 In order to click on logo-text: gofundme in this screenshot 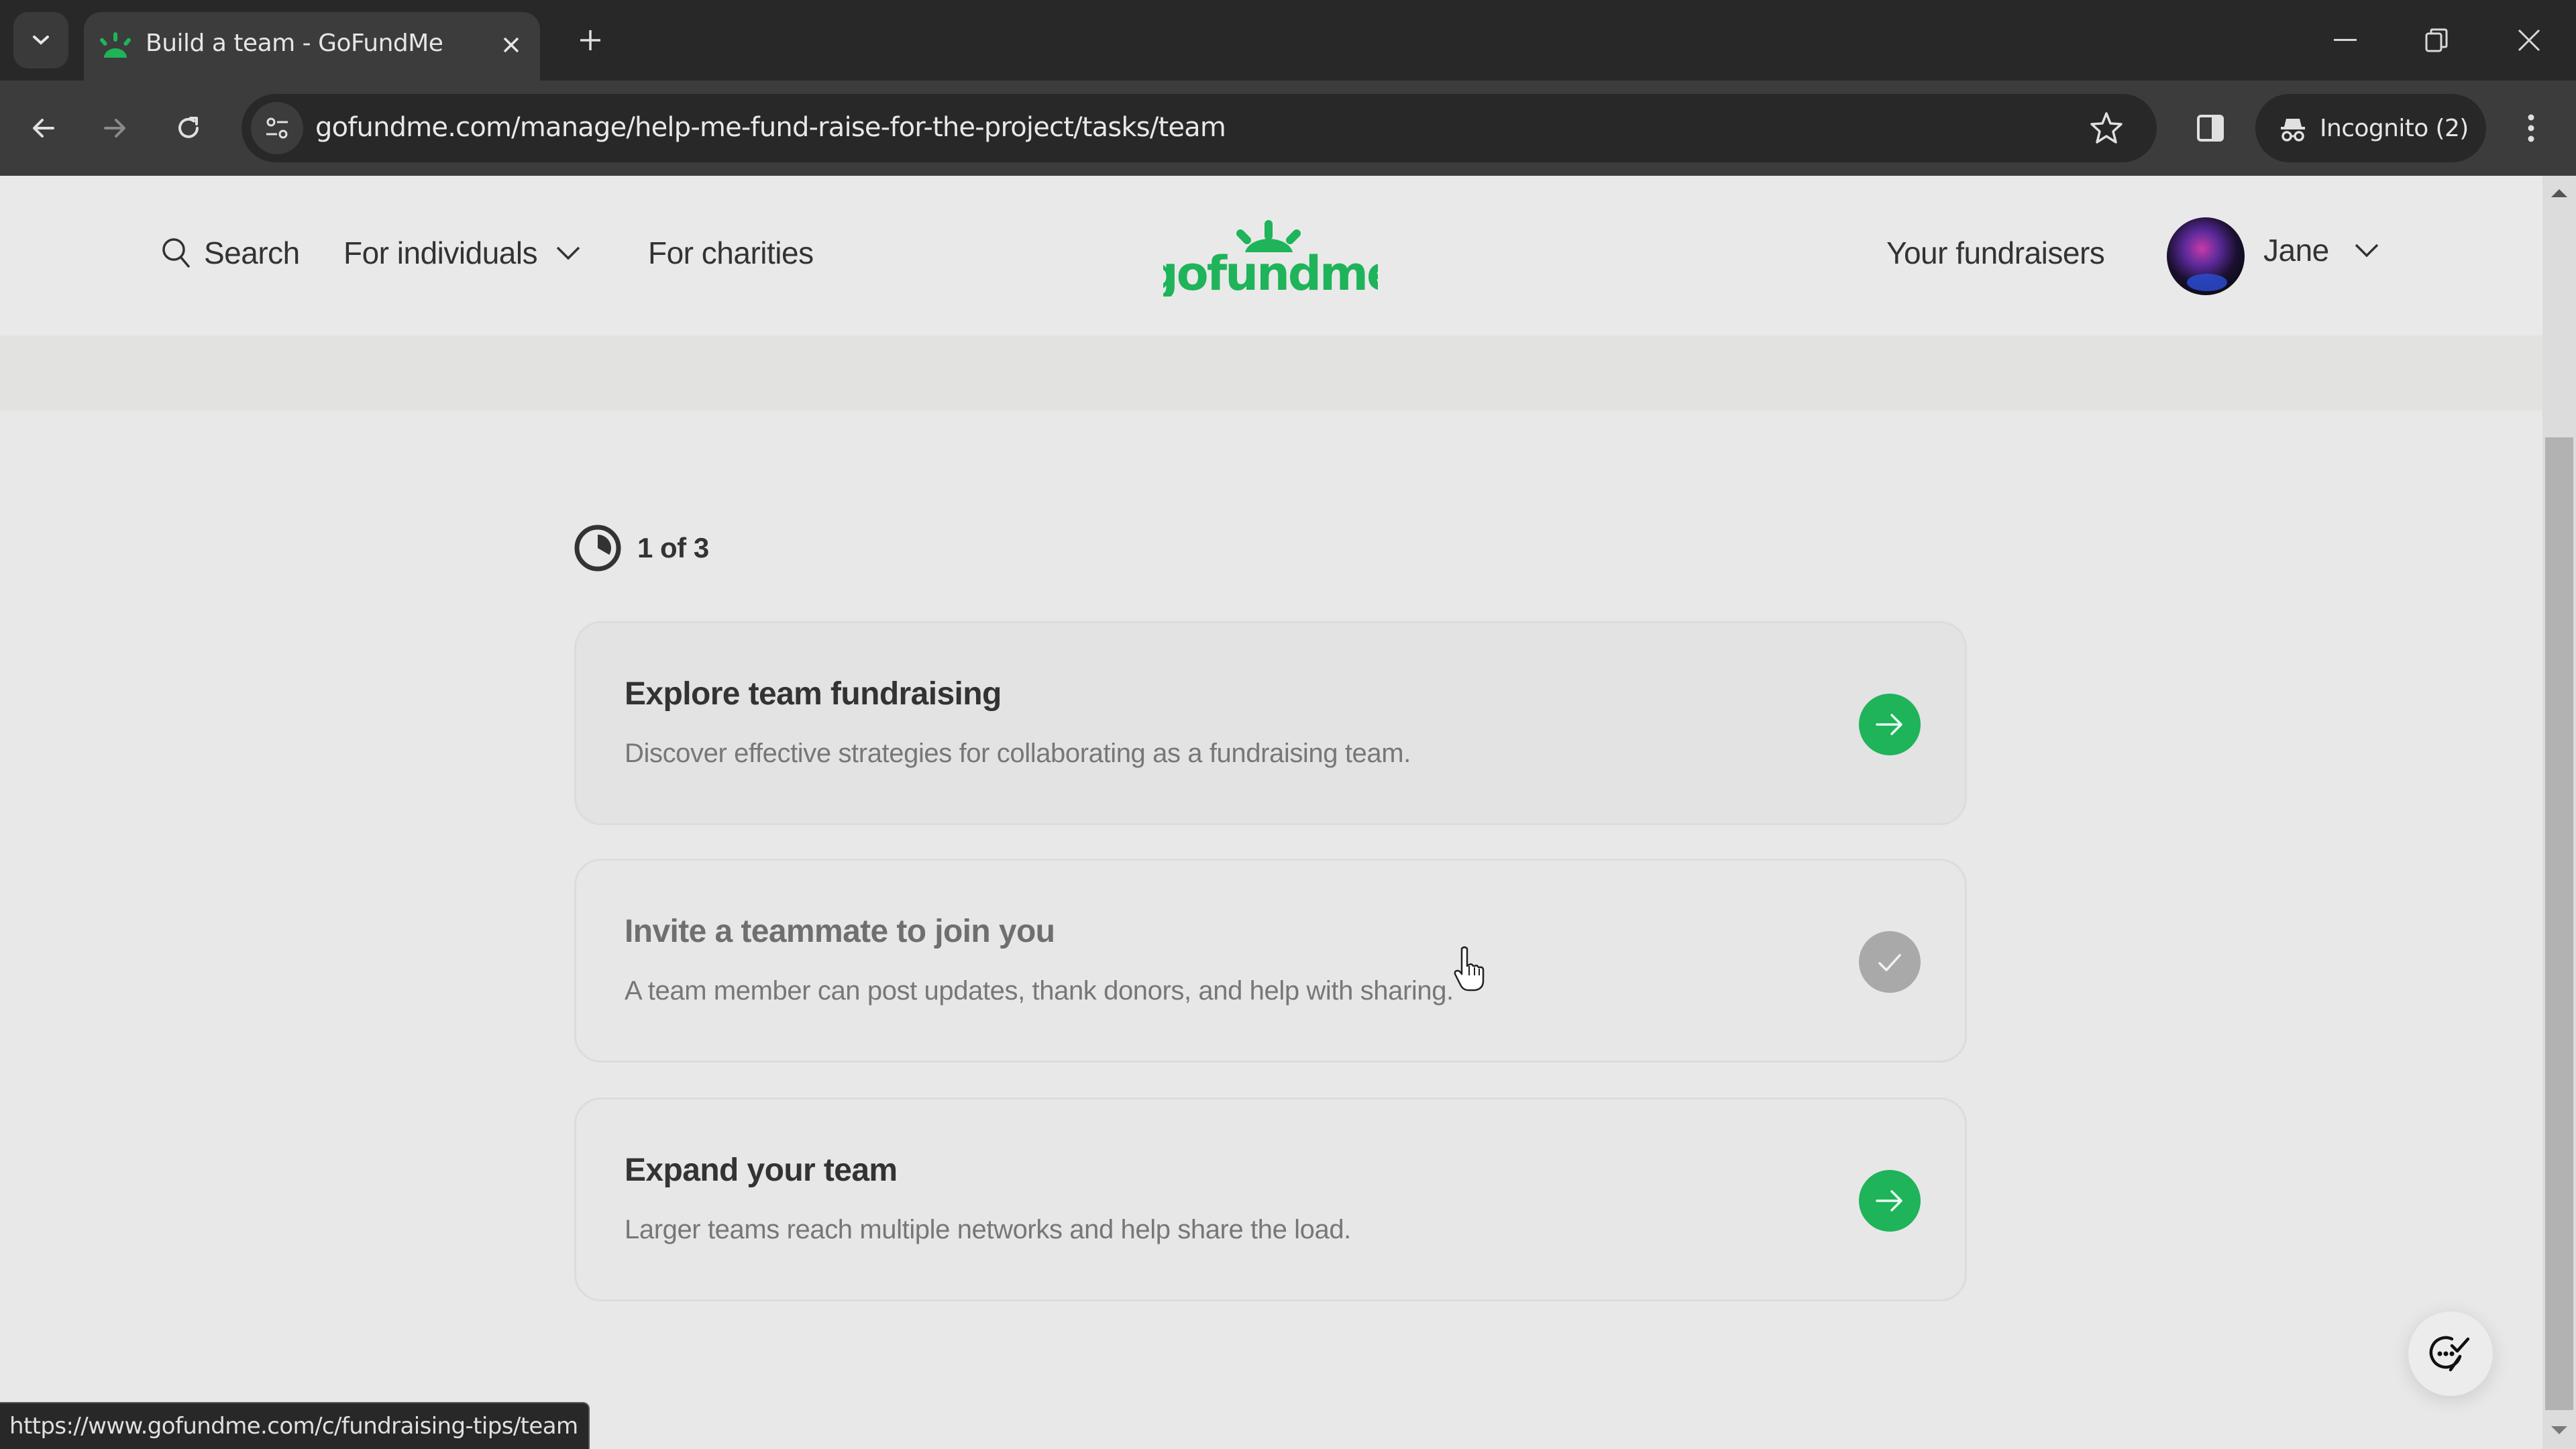, I will do `click(1270, 271)`.